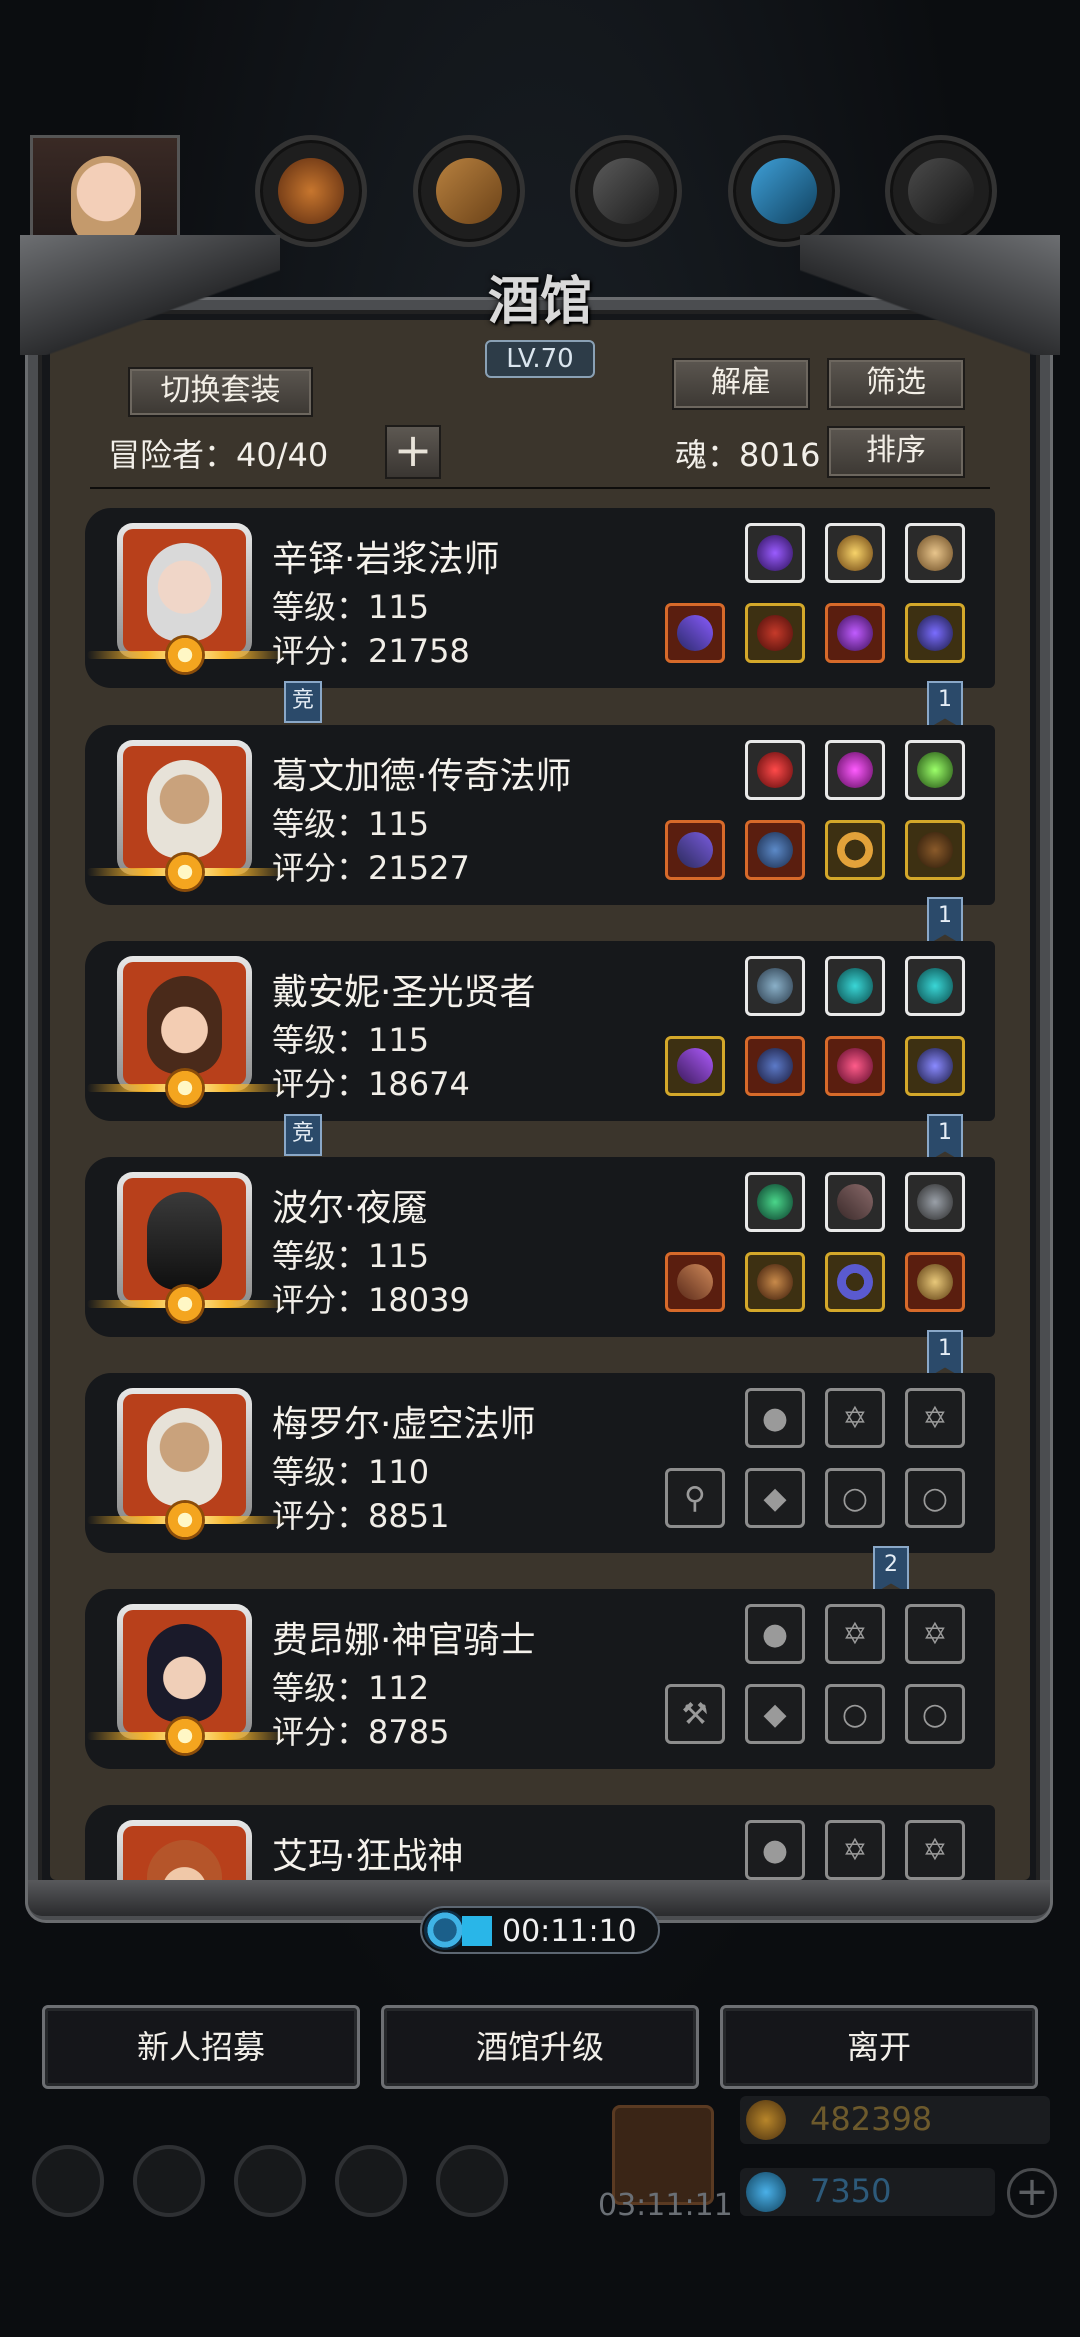  Describe the element at coordinates (469, 191) in the screenshot. I see `wood-resource-icon` at that location.